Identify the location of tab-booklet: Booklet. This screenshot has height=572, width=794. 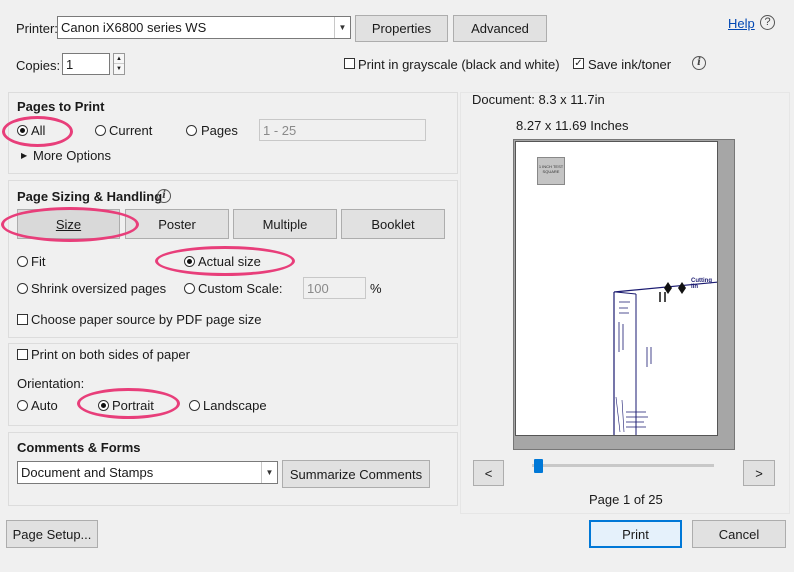
(393, 224).